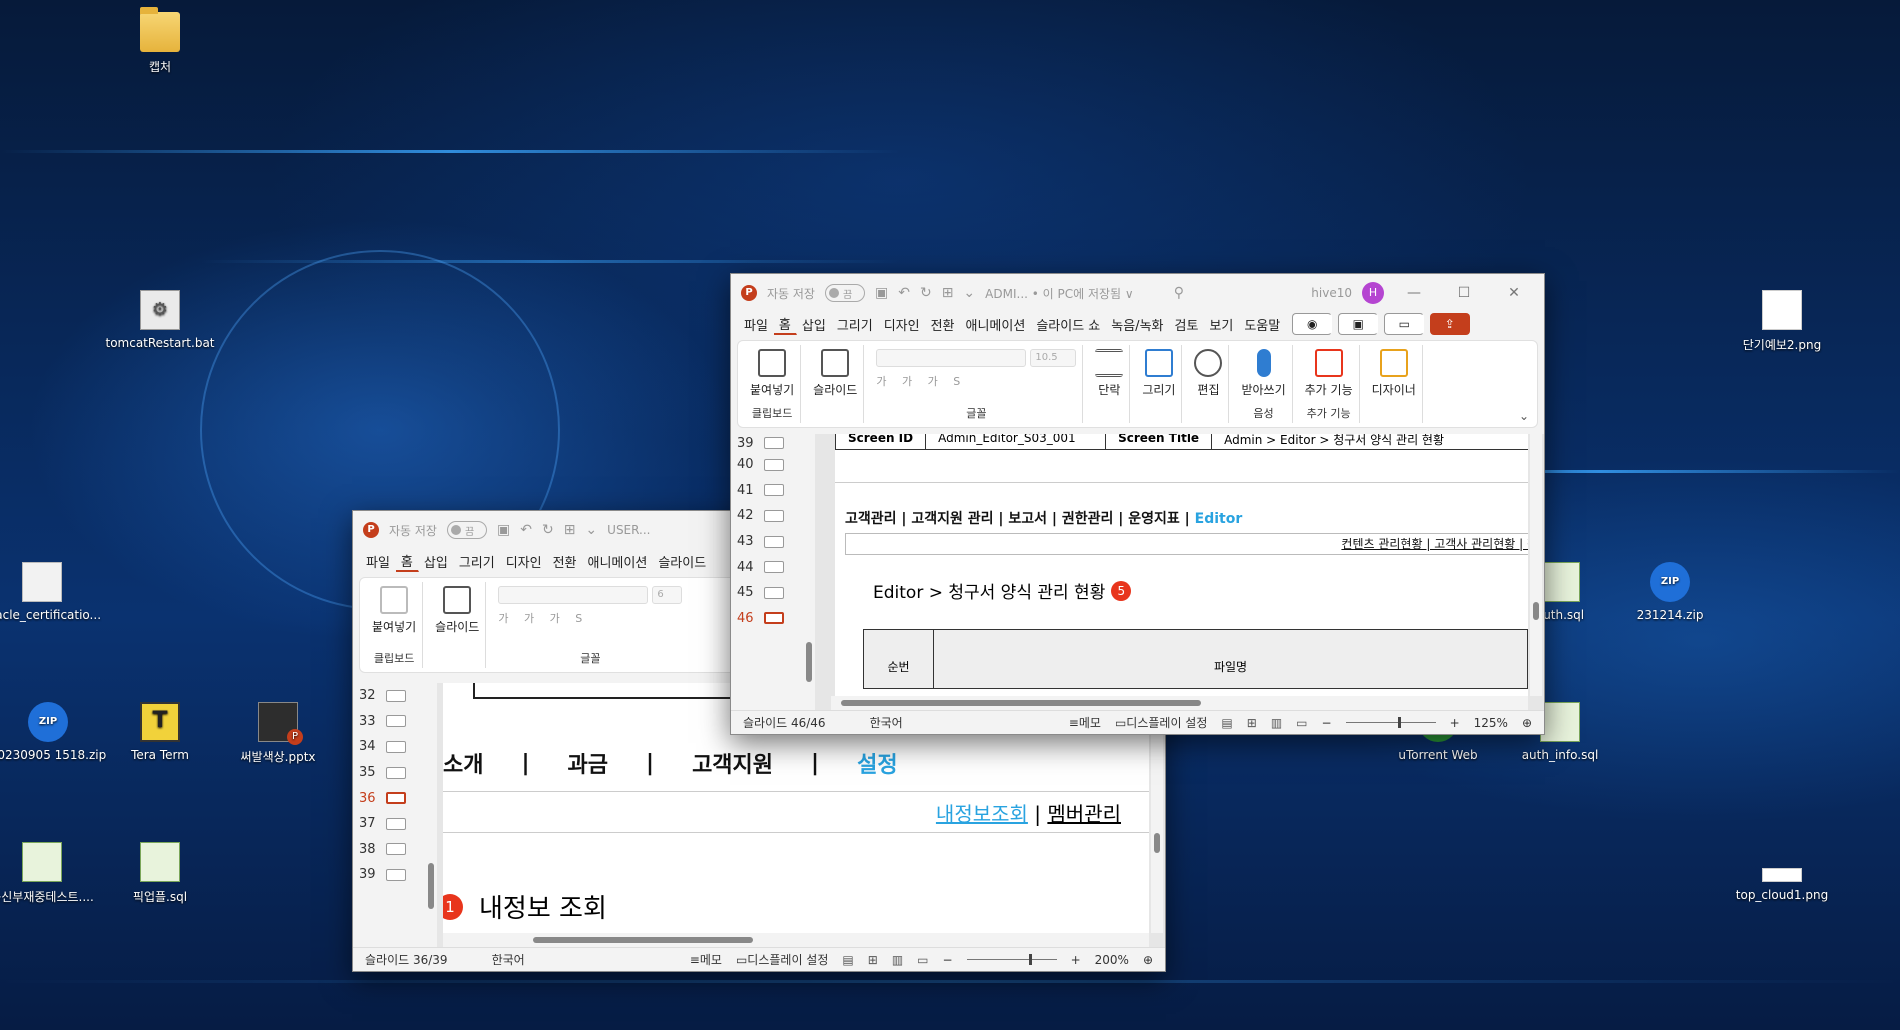  What do you see at coordinates (1358, 324) in the screenshot?
I see `present-teams-icon: ▣` at bounding box center [1358, 324].